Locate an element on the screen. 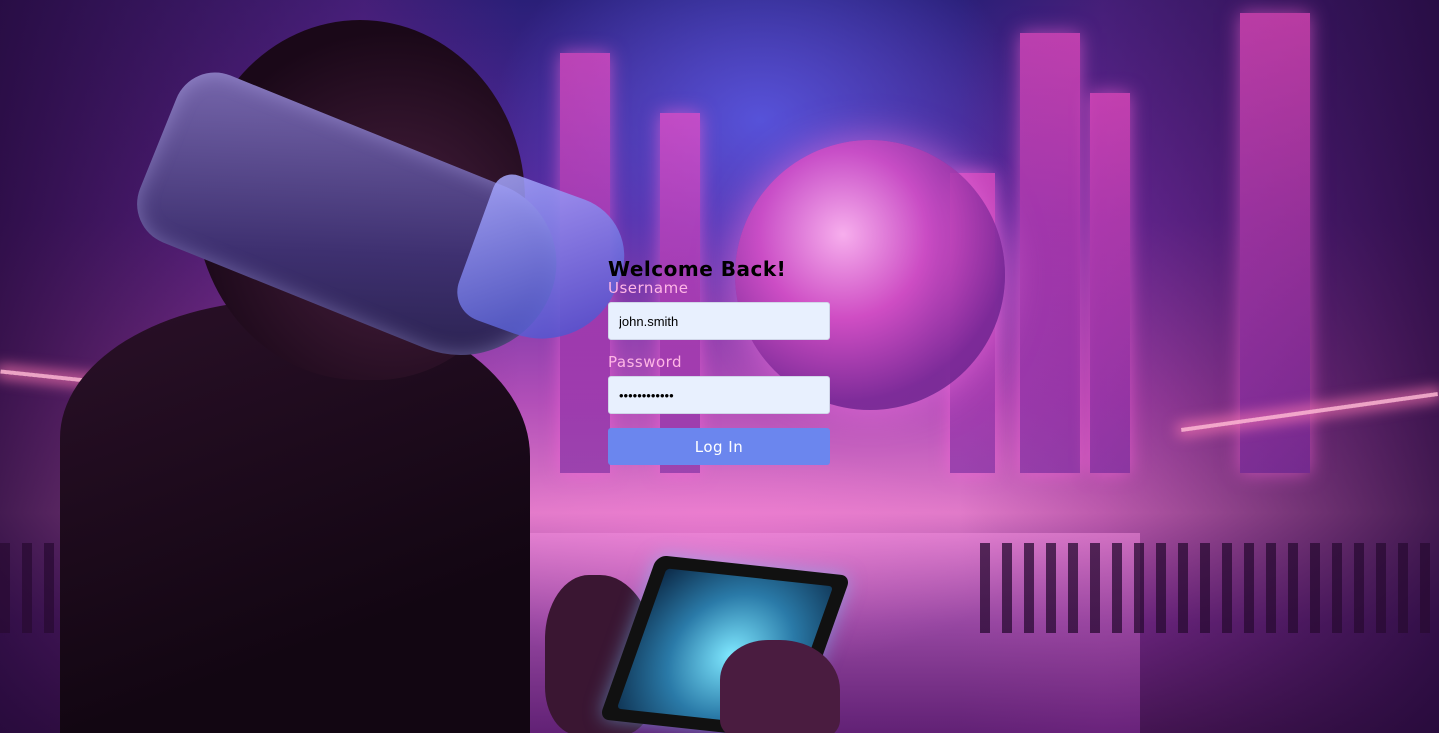  crowd is located at coordinates (1209, 588).